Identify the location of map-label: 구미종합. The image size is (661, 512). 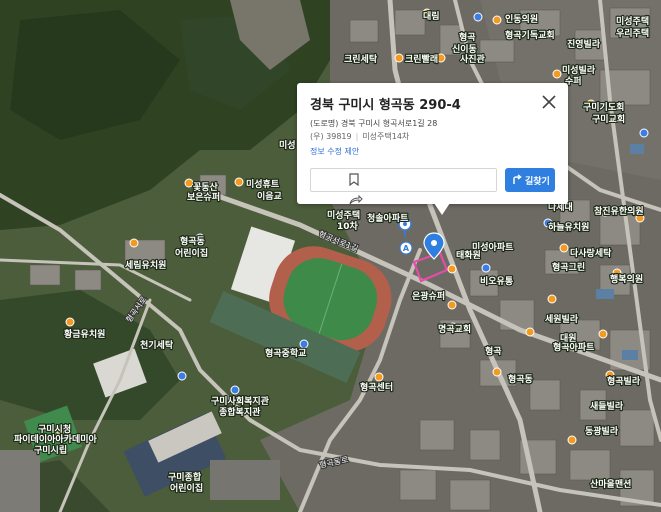
(185, 477).